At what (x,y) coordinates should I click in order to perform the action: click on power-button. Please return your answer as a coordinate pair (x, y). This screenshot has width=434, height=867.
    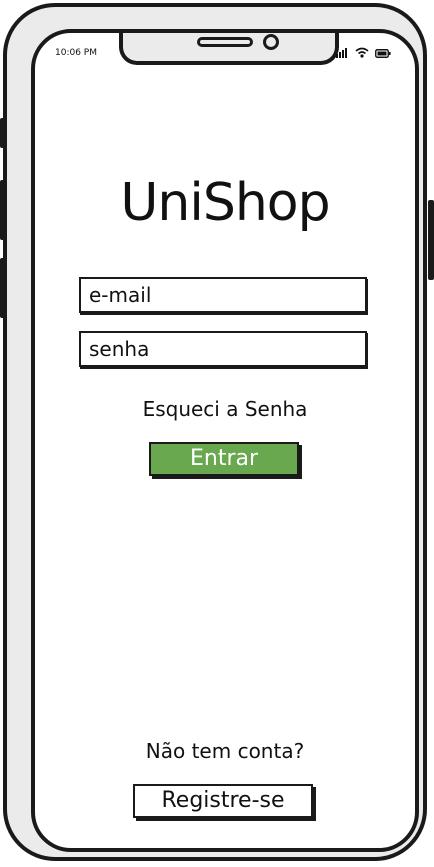
    Looking at the image, I should click on (431, 240).